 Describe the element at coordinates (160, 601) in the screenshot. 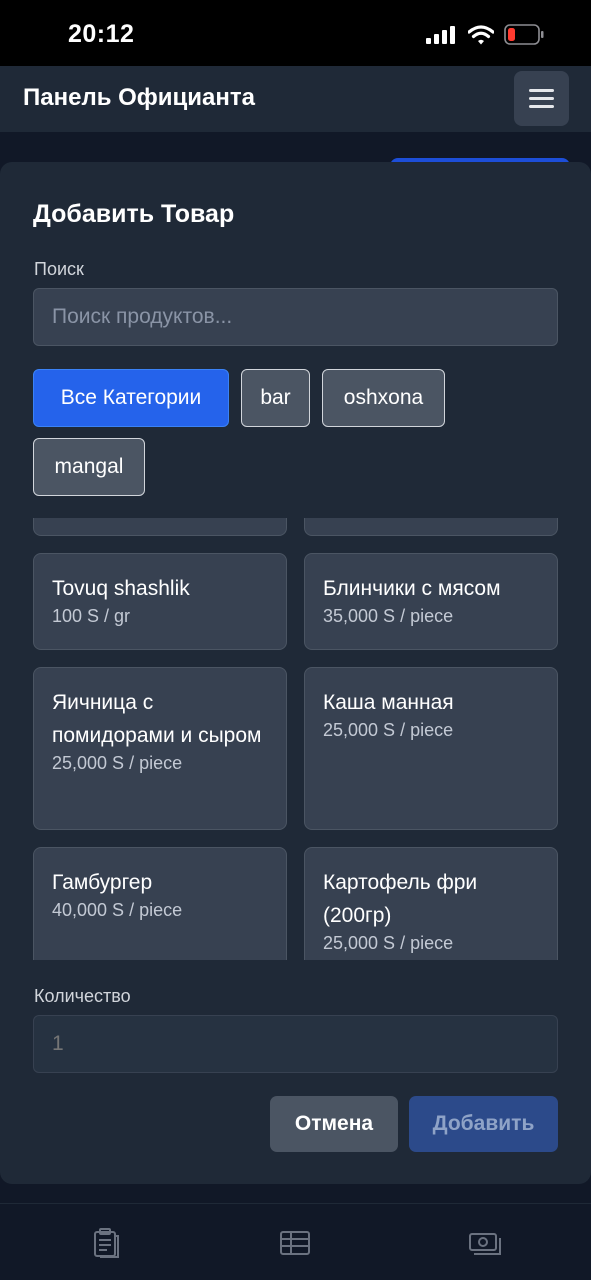

I see `product-card: Tovuq shashlik 100 S / gr` at that location.